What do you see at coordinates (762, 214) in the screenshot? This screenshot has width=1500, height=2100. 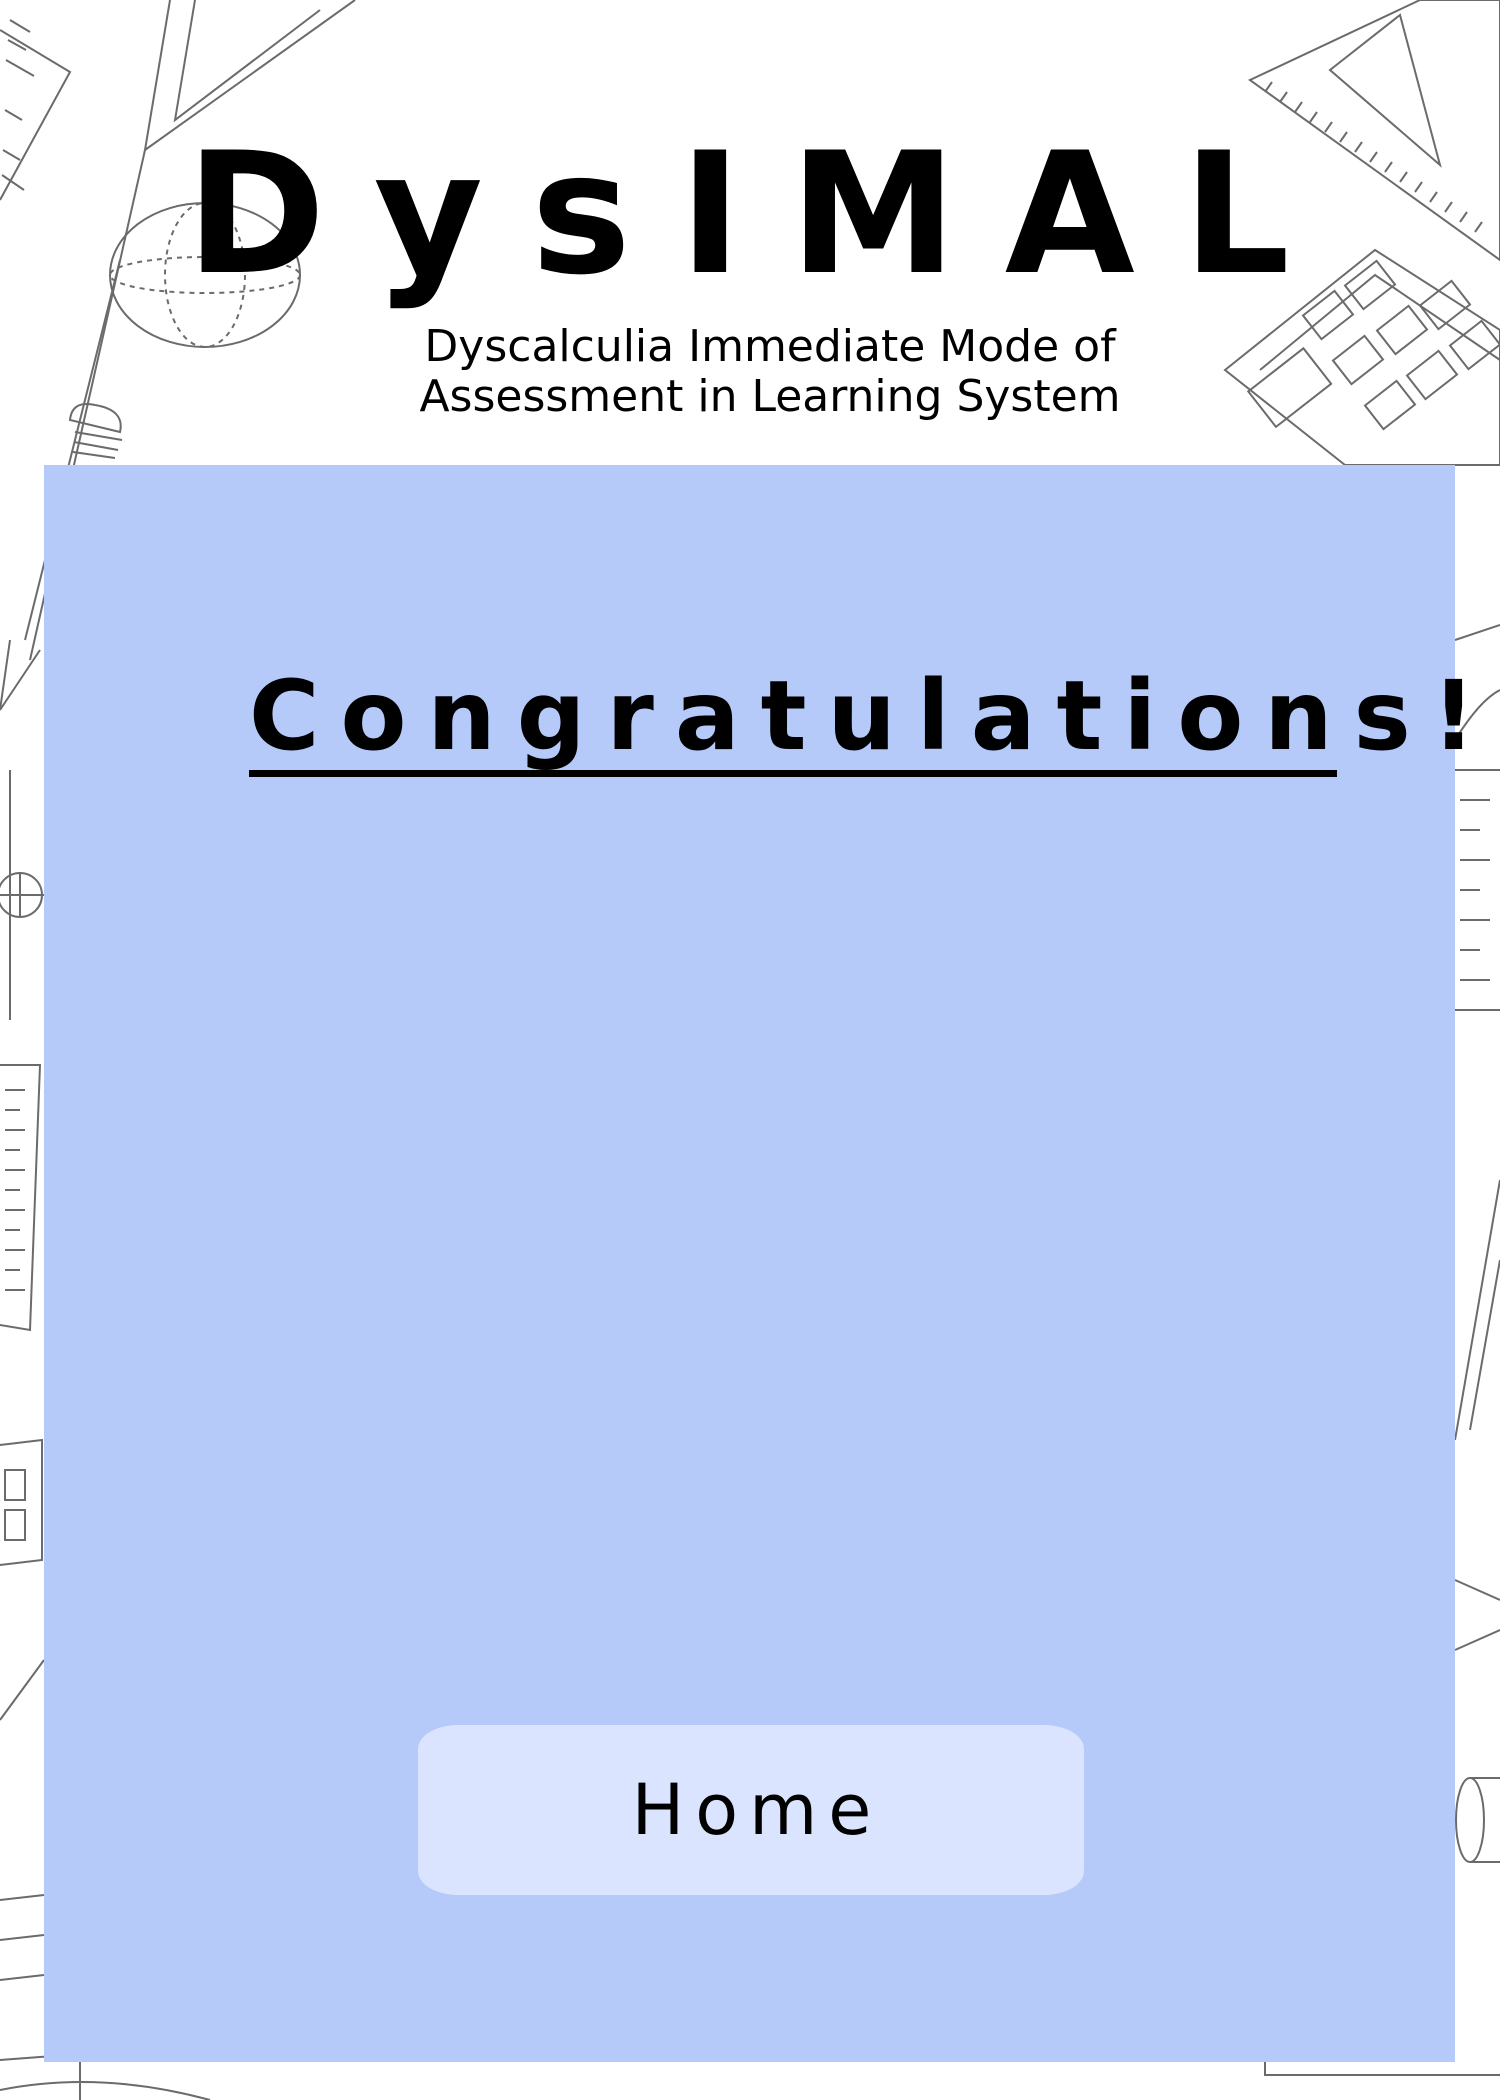 I see `app-title: DysIMAL` at bounding box center [762, 214].